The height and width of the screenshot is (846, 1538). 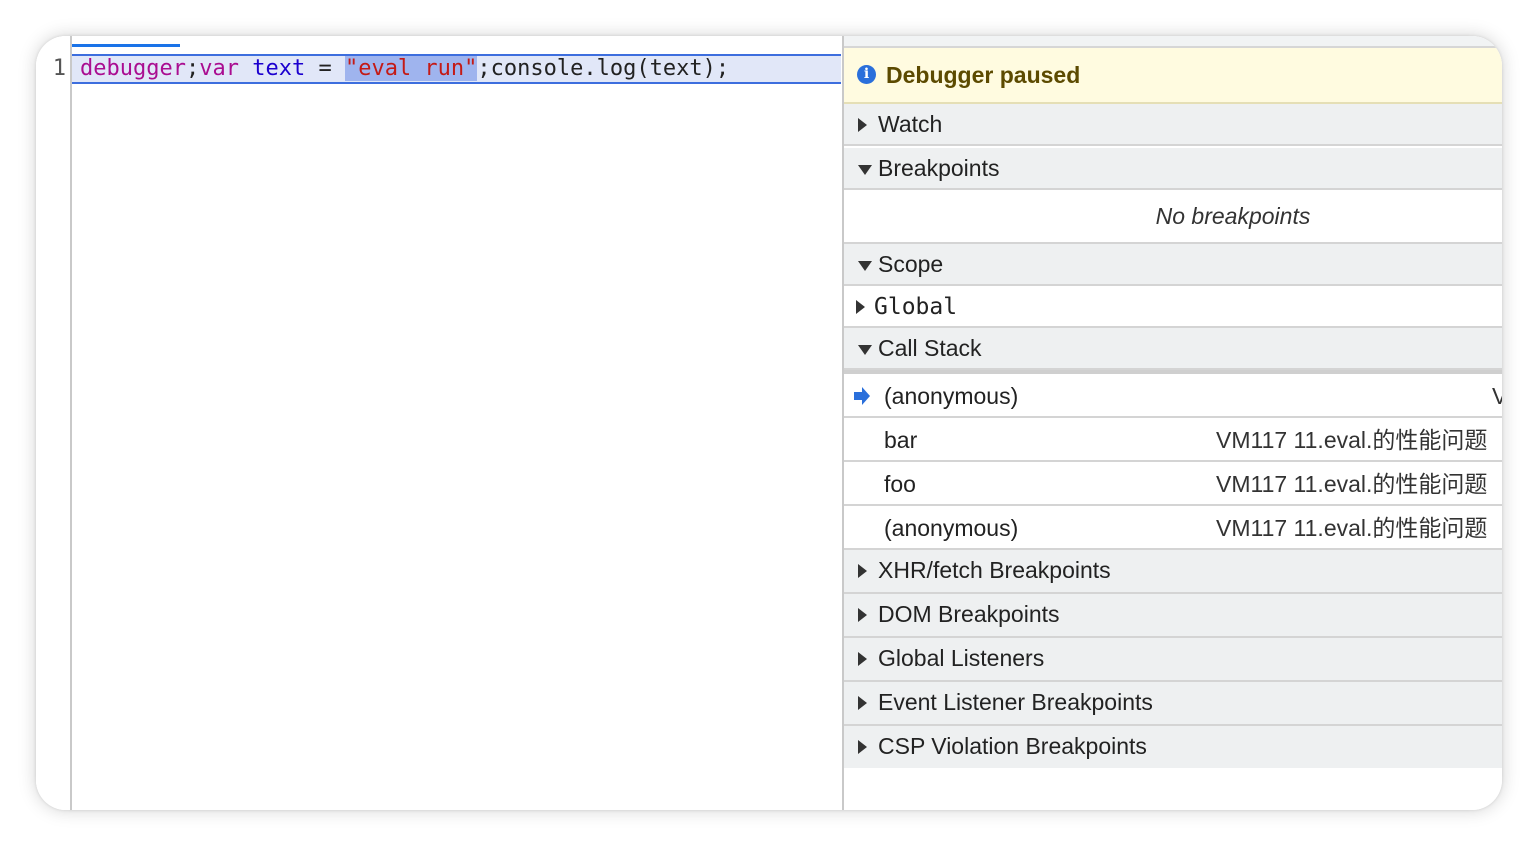 What do you see at coordinates (994, 570) in the screenshot?
I see `section-label: XHR/fetch Breakpoints` at bounding box center [994, 570].